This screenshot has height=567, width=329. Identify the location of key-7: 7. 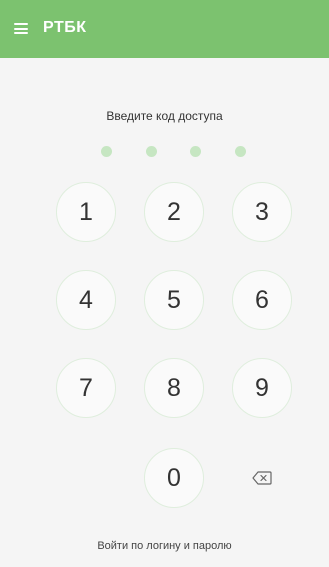
(86, 388).